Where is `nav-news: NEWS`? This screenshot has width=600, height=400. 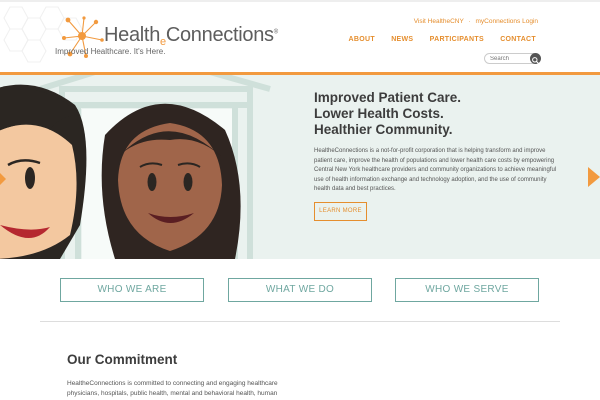
nav-news: NEWS is located at coordinates (402, 39).